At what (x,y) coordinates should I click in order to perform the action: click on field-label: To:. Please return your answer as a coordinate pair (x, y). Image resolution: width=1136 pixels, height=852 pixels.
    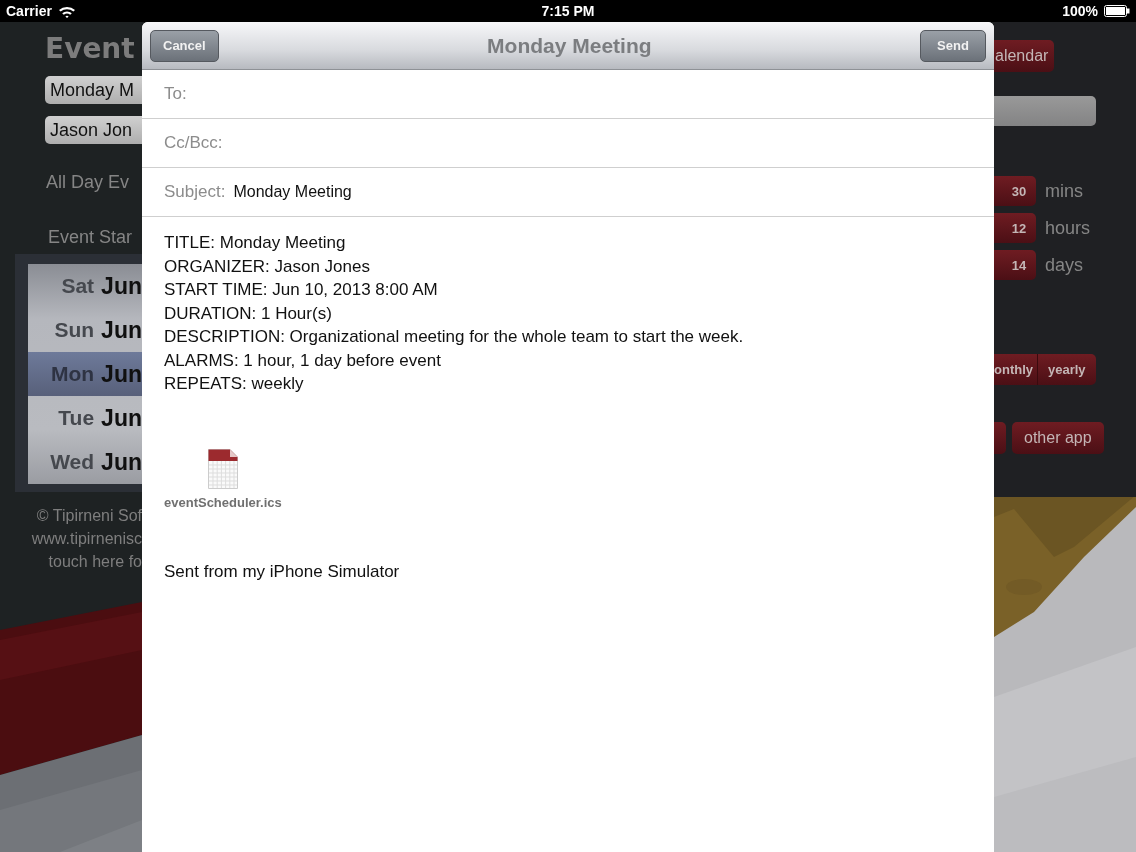
    Looking at the image, I should click on (175, 94).